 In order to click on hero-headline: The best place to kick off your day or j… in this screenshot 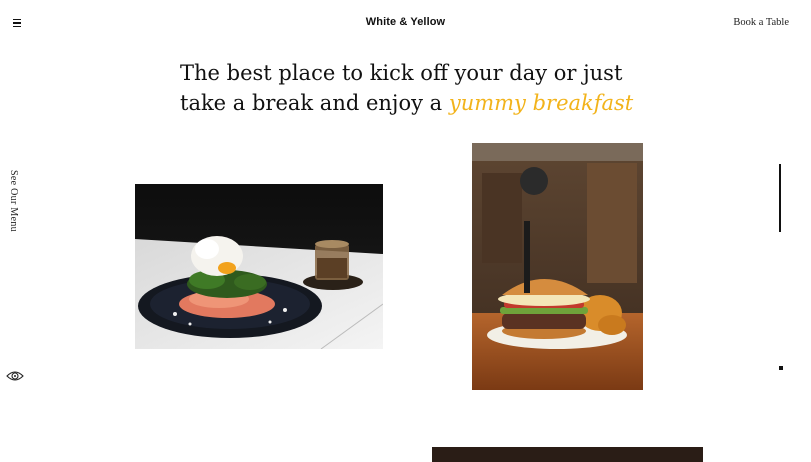, I will do `click(410, 88)`.